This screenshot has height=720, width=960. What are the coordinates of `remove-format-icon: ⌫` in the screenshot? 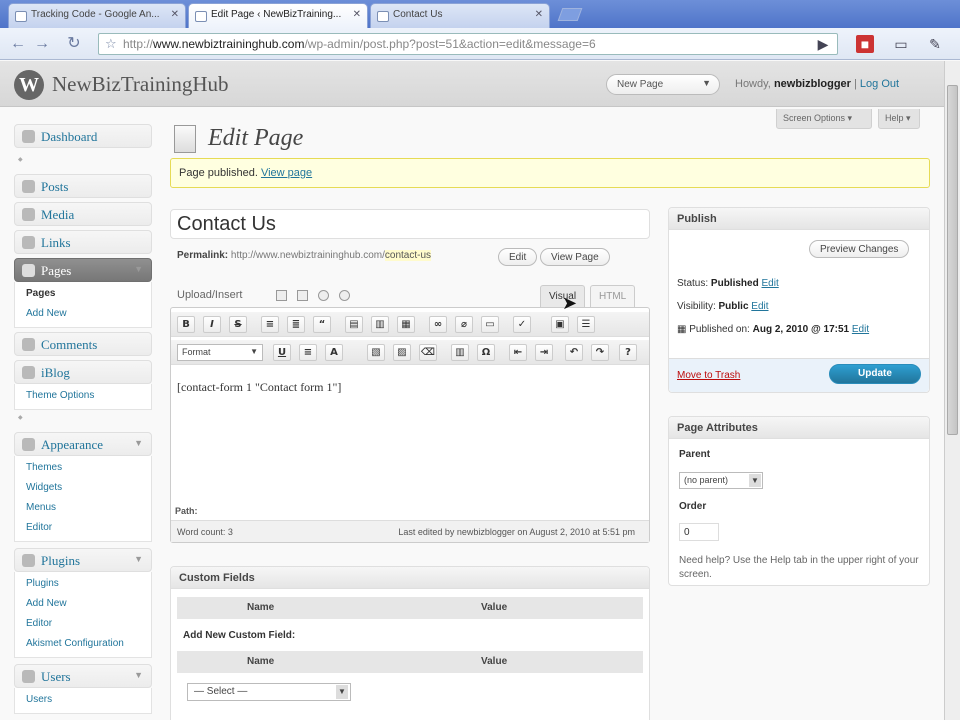 It's located at (428, 352).